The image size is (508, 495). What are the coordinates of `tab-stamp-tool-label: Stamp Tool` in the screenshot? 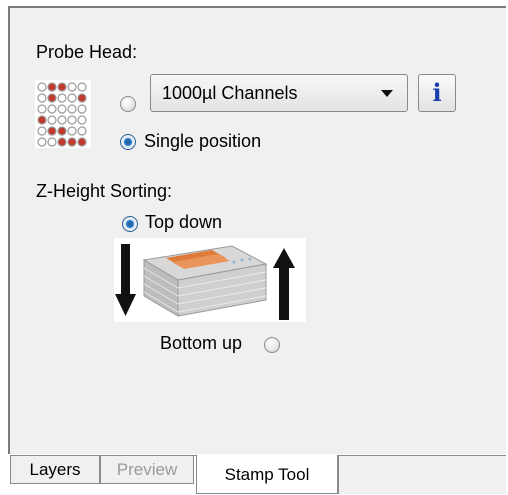 It's located at (267, 474).